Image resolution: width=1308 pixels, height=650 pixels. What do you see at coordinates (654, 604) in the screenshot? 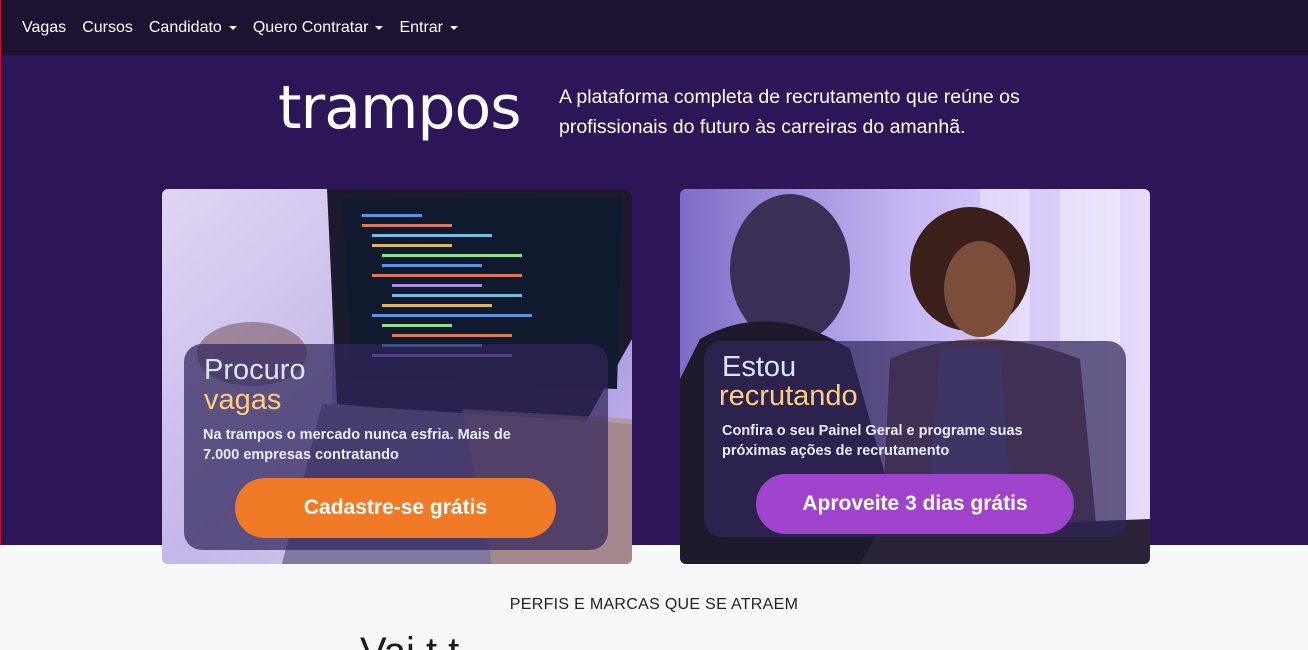
I see `section-kicker: PERFIS E MARCAS QUE SE ATRAEM` at bounding box center [654, 604].